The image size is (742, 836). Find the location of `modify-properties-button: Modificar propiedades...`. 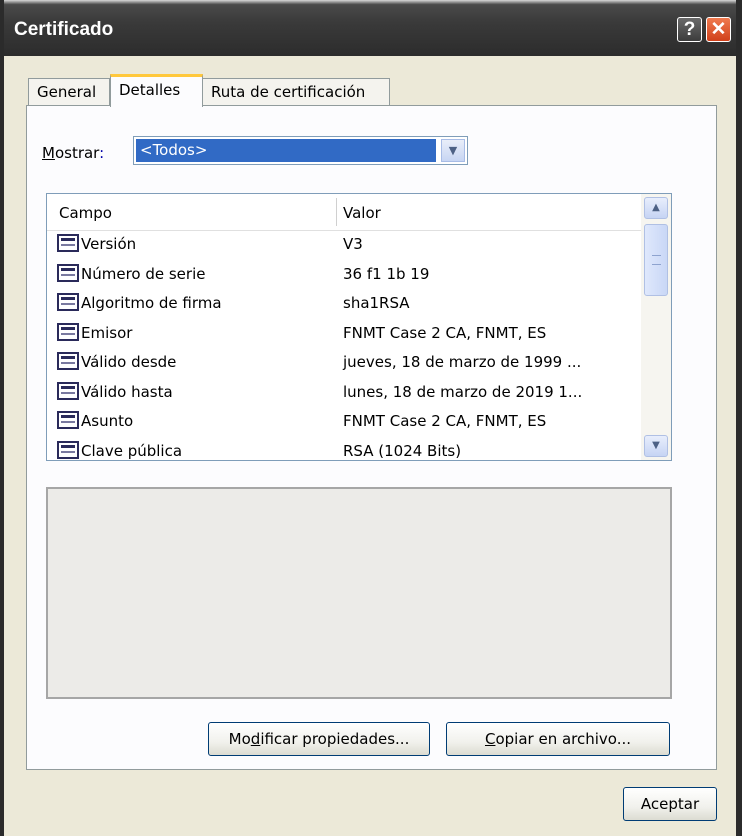

modify-properties-button: Modificar propiedades... is located at coordinates (319, 739).